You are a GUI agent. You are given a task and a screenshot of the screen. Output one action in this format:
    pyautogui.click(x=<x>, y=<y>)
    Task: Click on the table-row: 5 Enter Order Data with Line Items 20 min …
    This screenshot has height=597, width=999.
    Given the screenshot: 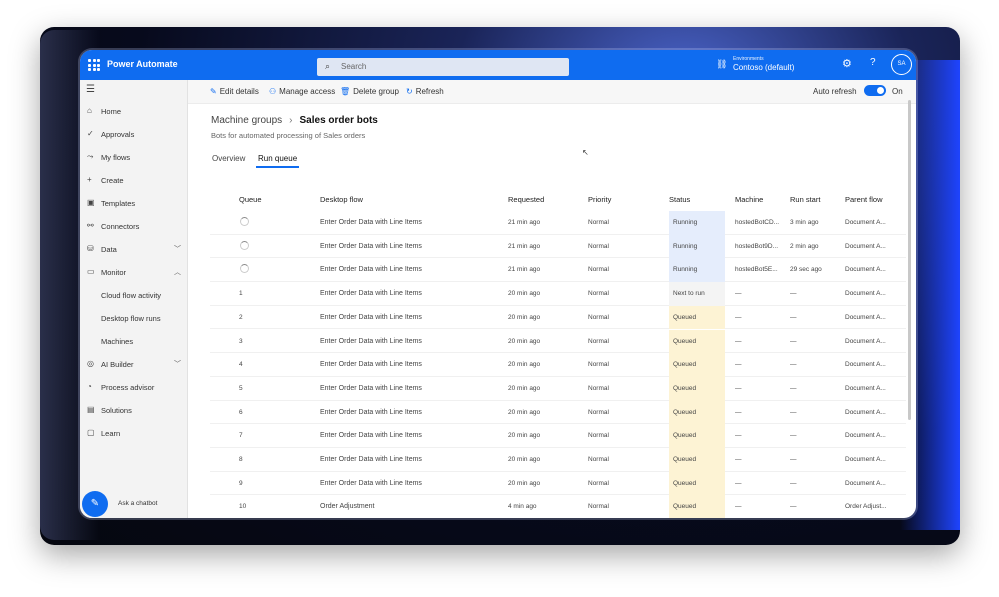 What is the action you would take?
    pyautogui.click(x=558, y=388)
    